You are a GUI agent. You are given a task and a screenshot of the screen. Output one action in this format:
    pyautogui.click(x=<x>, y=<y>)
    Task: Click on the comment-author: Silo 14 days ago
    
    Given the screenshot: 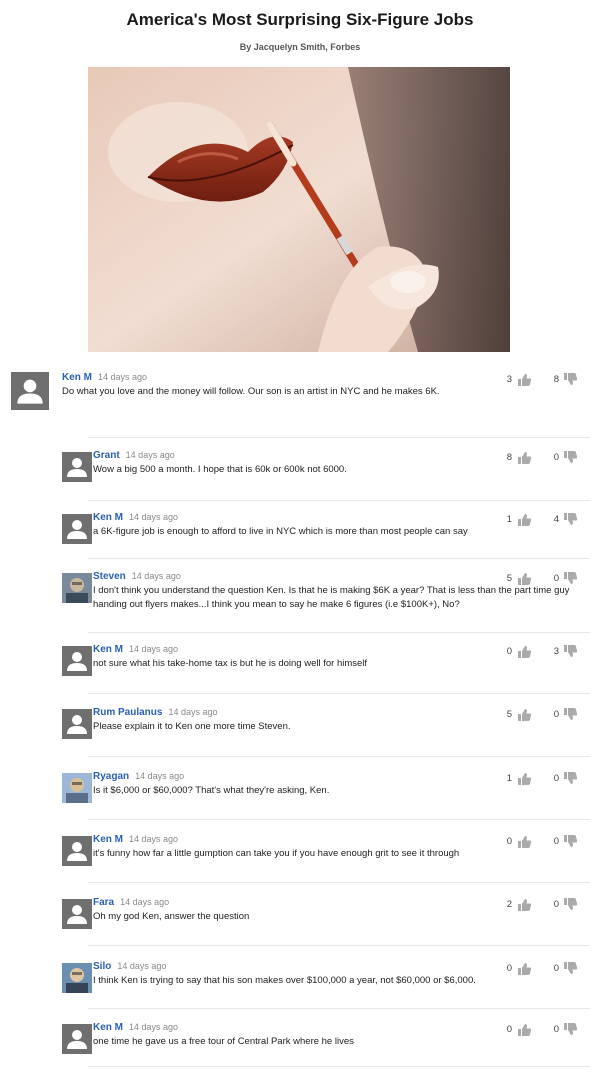 What is the action you would take?
    pyautogui.click(x=129, y=966)
    